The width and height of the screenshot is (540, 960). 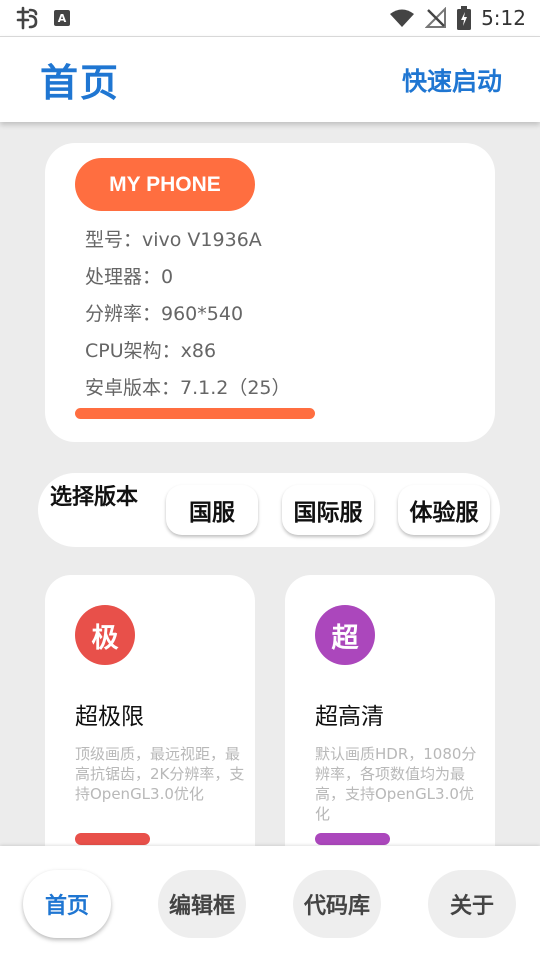 What do you see at coordinates (160, 774) in the screenshot?
I see `quality-description: 顶级画质，最远视距，最高抗锯齿，2K分辨率，支持OpenGL3.0优化` at bounding box center [160, 774].